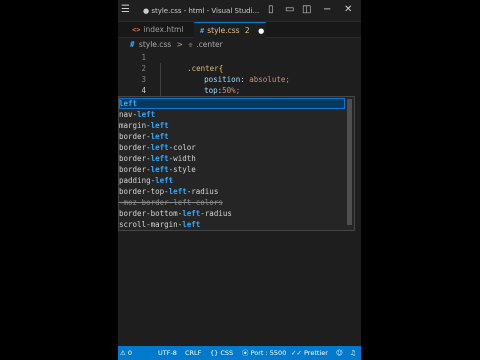 This screenshot has height=360, width=480. Describe the element at coordinates (353, 353) in the screenshot. I see `notifications-icon: ♫` at that location.